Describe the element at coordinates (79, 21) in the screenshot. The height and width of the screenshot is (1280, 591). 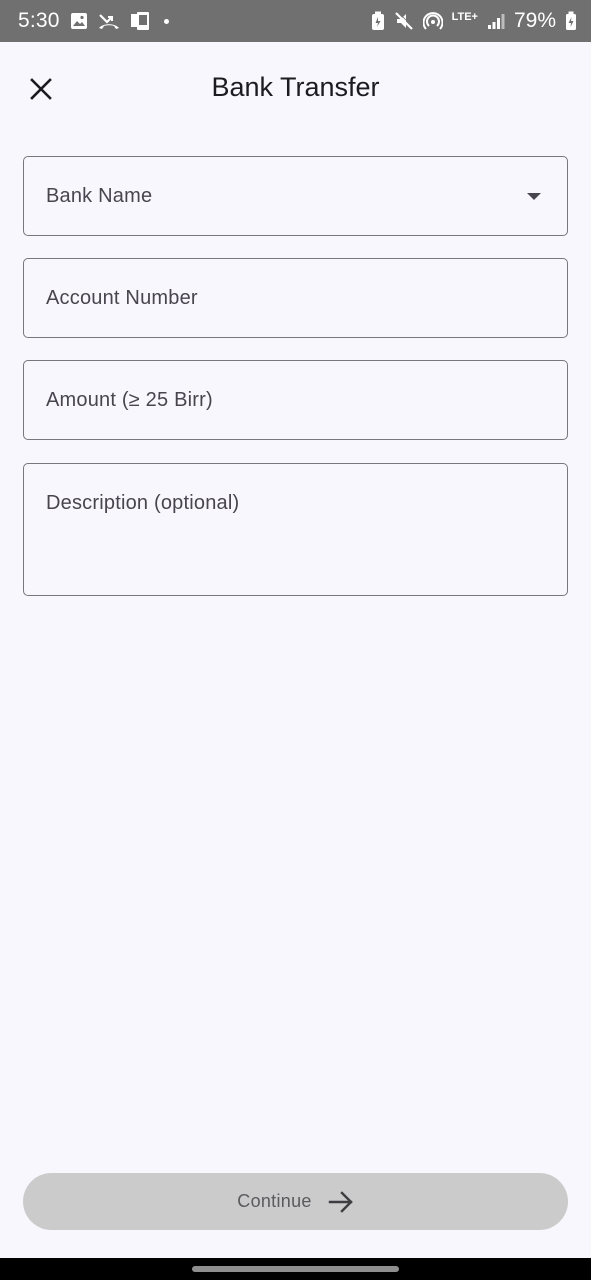
I see `image-icon` at that location.